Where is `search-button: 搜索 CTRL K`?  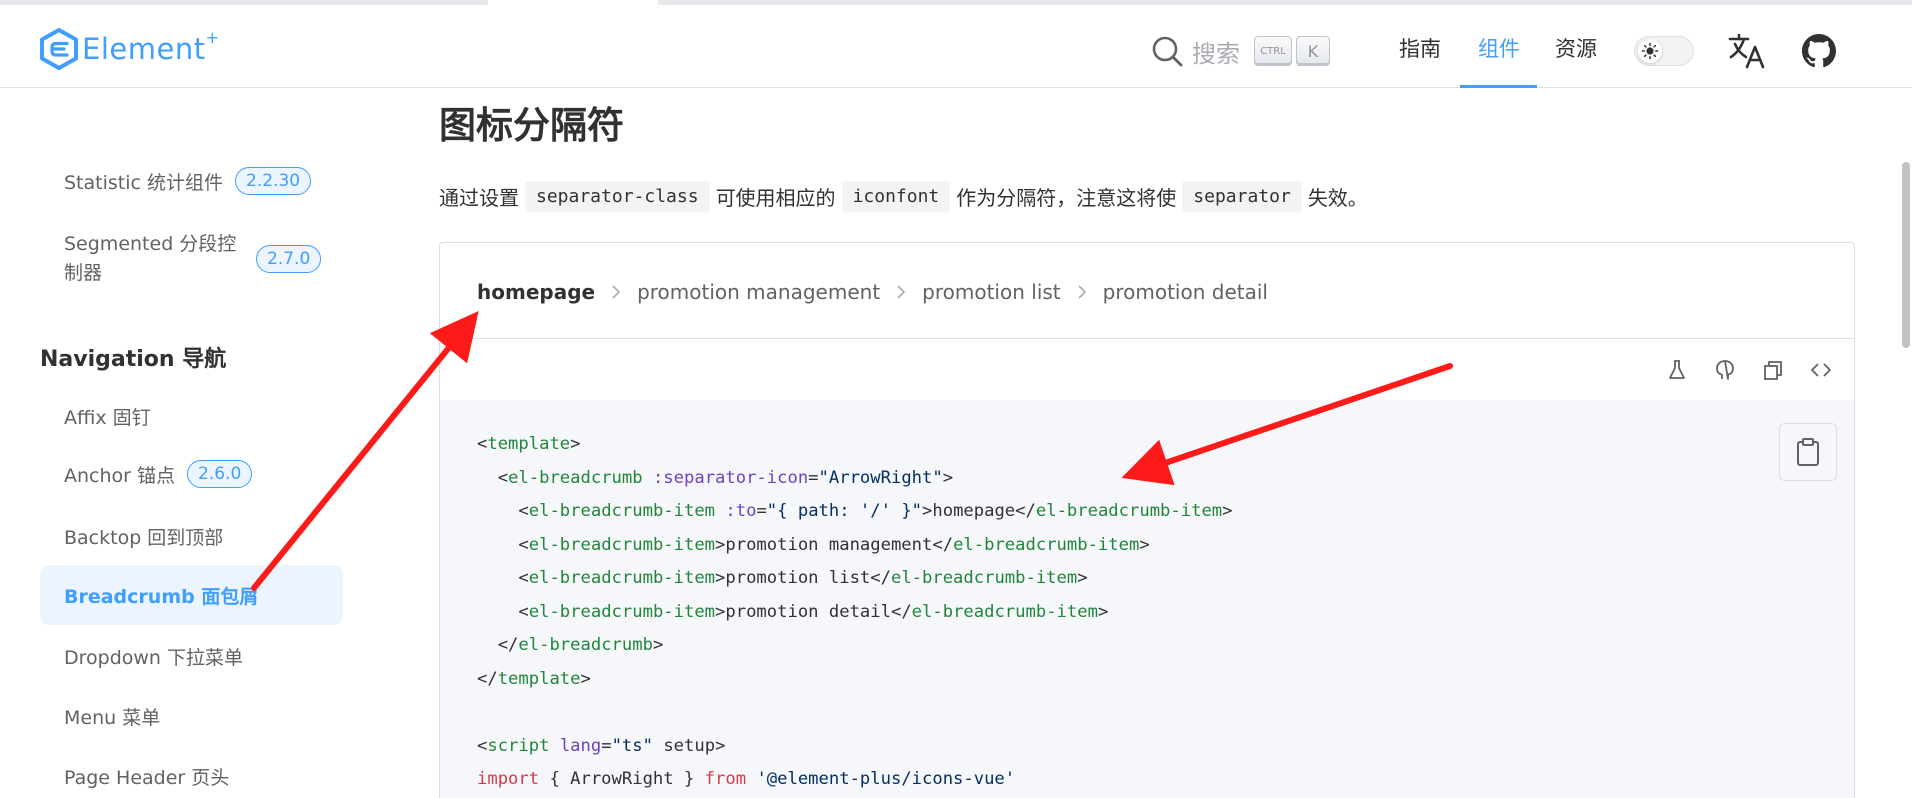
search-button: 搜索 CTRL K is located at coordinates (1240, 51).